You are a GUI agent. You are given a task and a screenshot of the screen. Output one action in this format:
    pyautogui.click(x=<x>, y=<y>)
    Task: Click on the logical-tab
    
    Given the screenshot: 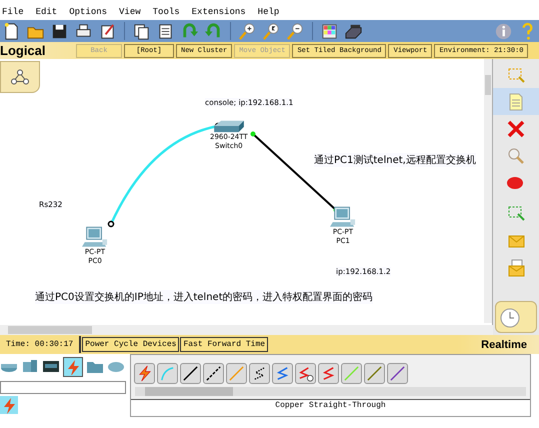 What is the action you would take?
    pyautogui.click(x=20, y=77)
    